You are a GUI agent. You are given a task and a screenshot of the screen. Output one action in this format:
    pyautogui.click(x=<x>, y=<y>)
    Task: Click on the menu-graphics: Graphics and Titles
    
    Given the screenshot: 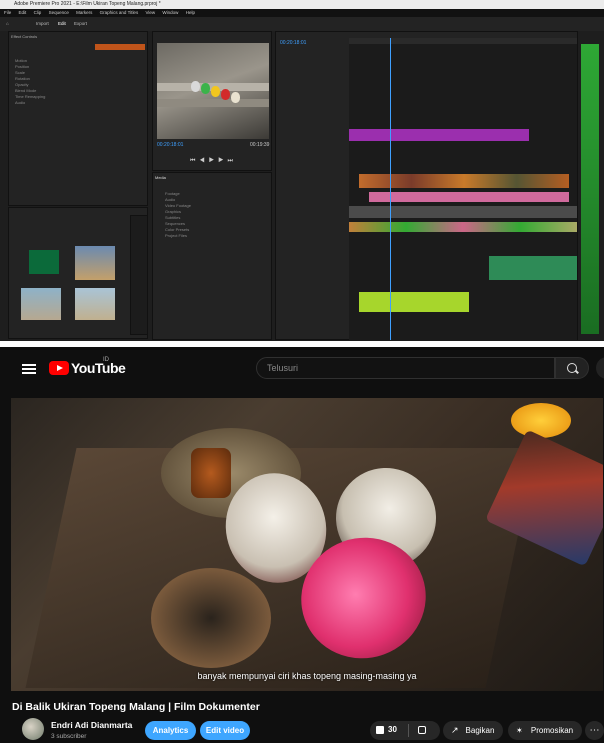 What is the action you would take?
    pyautogui.click(x=119, y=12)
    